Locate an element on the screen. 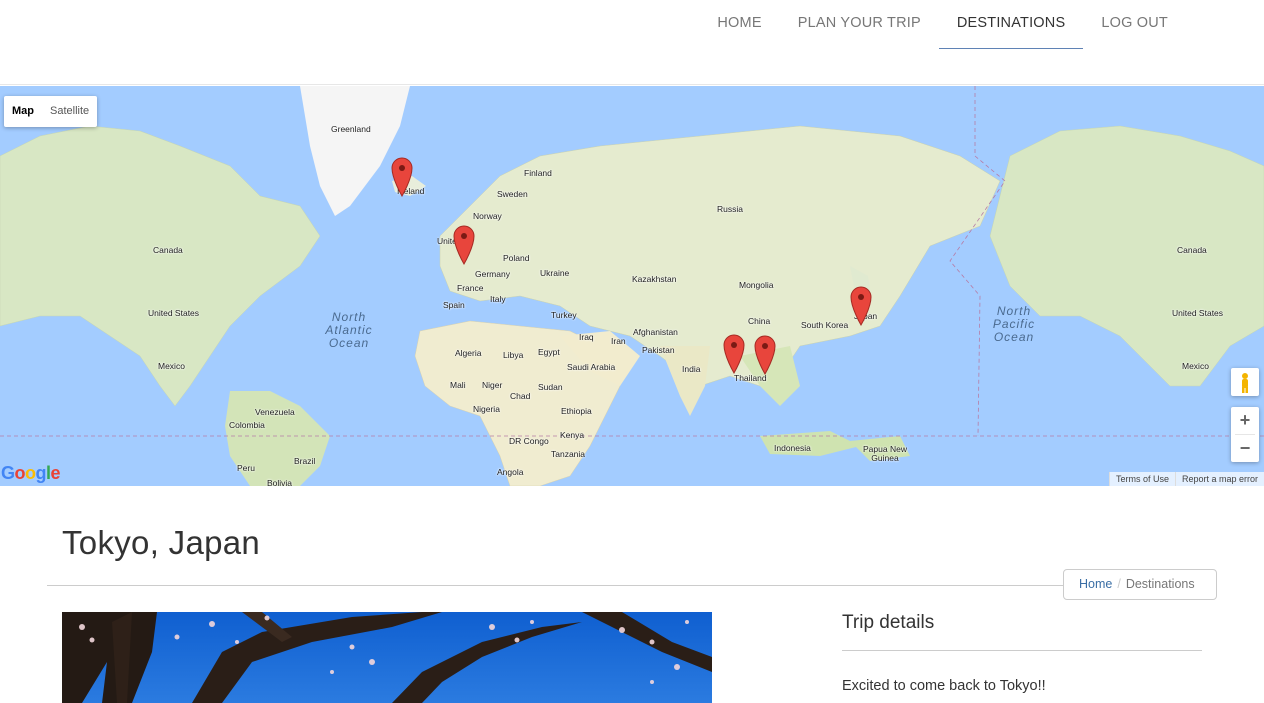 The width and height of the screenshot is (1264, 703). map-label: Chad is located at coordinates (520, 396).